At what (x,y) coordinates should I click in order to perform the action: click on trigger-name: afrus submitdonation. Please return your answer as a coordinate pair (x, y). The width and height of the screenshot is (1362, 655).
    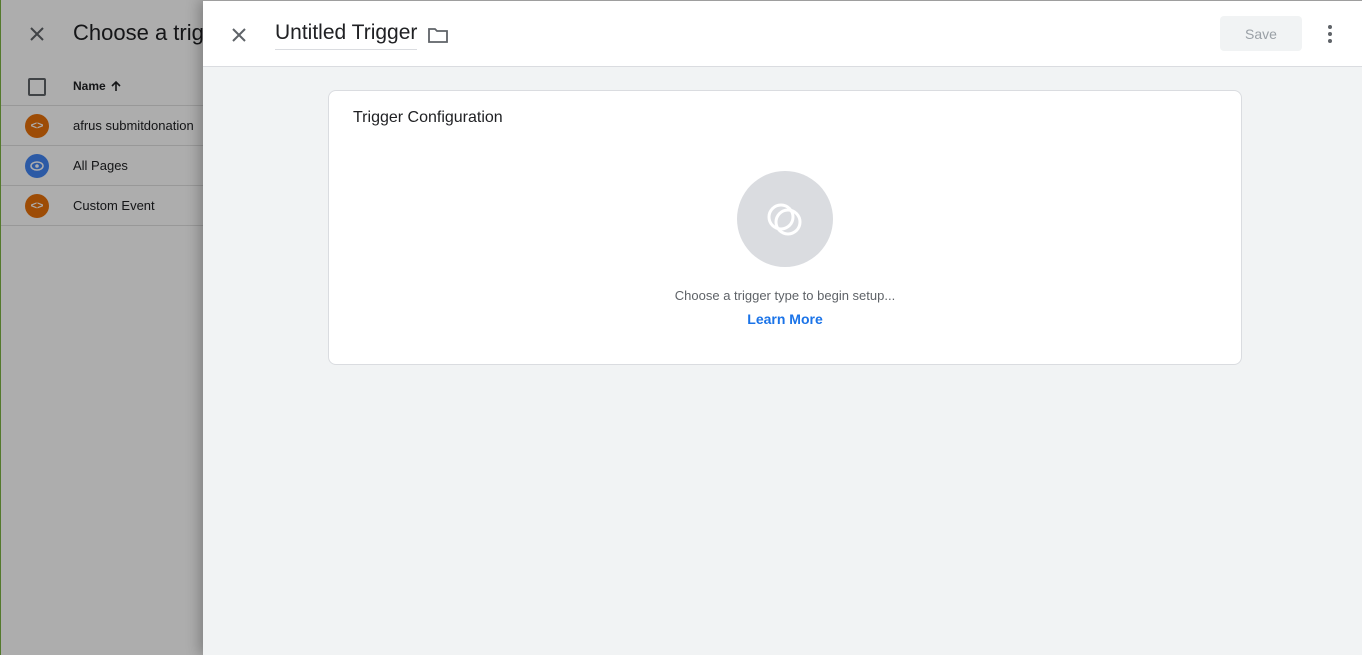
    Looking at the image, I should click on (133, 125).